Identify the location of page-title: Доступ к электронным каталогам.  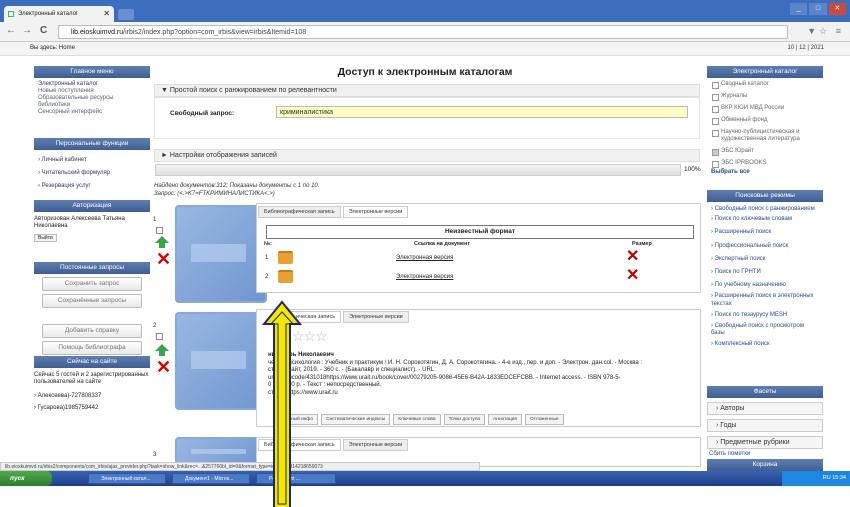
(425, 72).